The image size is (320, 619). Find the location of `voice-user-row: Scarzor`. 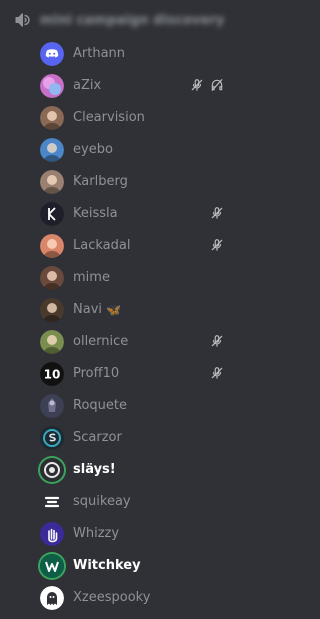

voice-user-row: Scarzor is located at coordinates (134, 438).